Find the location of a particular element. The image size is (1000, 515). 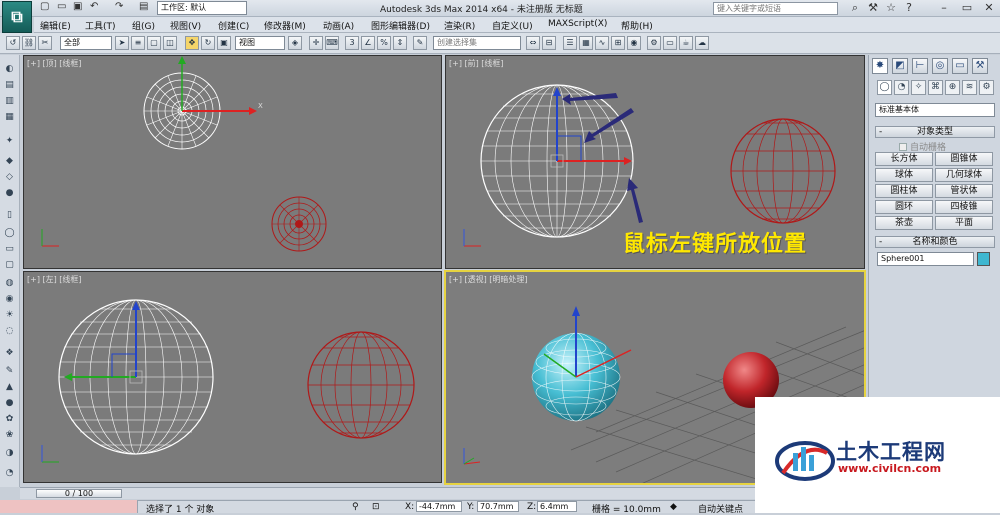

graphite-tools-icon: ▦ is located at coordinates (586, 43).